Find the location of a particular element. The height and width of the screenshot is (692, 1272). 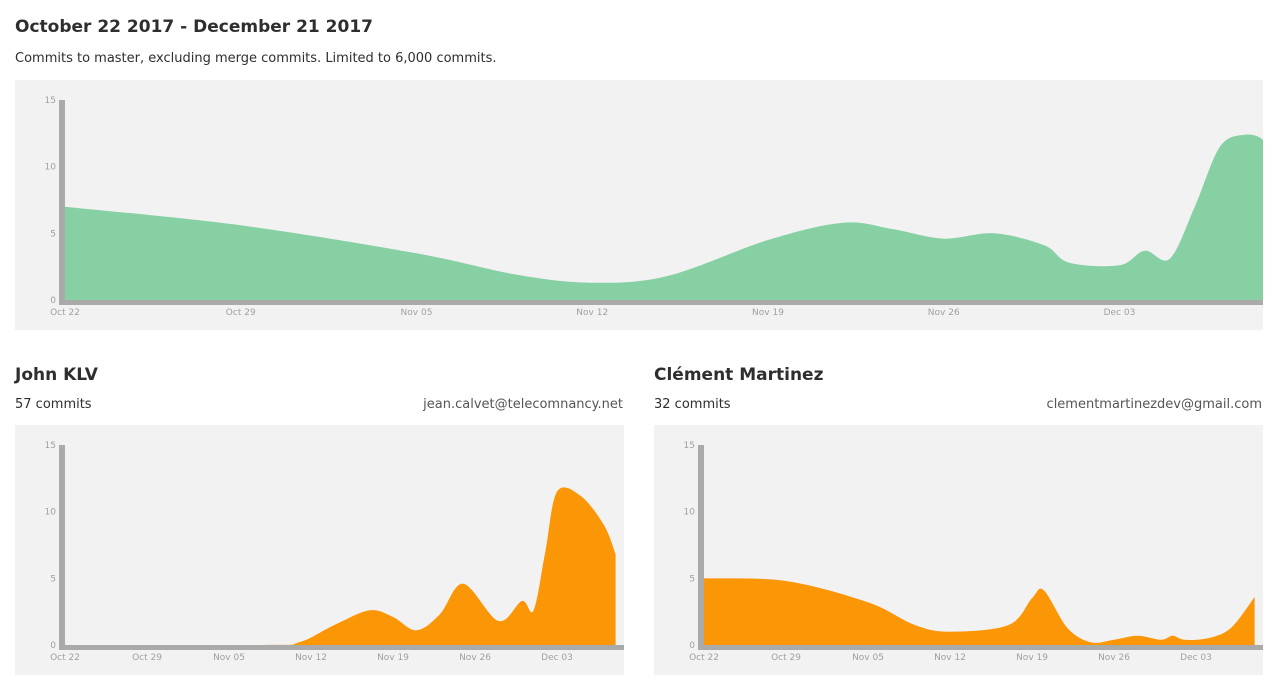

author-email: clementmartinezdev@gmail.com is located at coordinates (1154, 404).